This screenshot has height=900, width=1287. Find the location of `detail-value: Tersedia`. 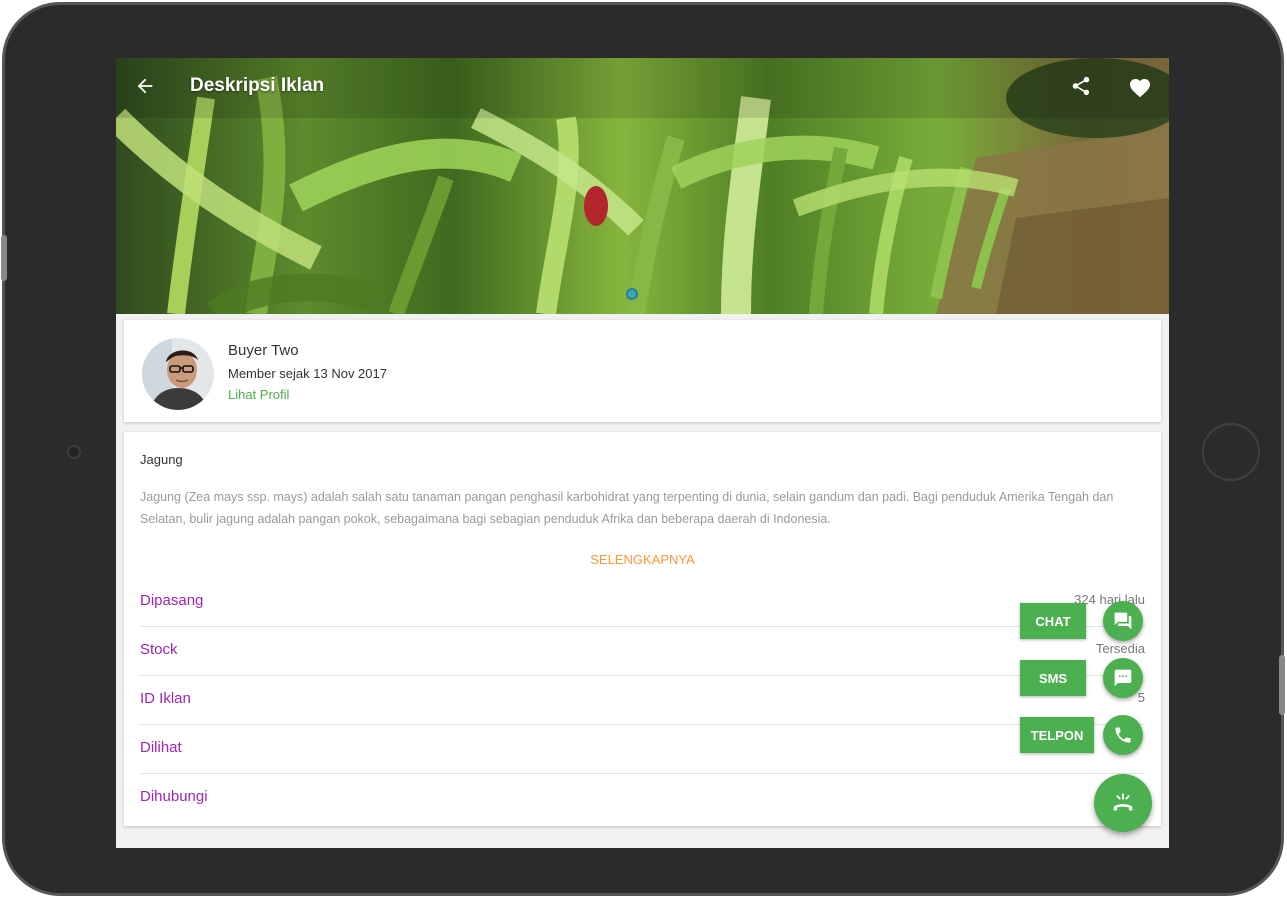

detail-value: Tersedia is located at coordinates (1120, 648).